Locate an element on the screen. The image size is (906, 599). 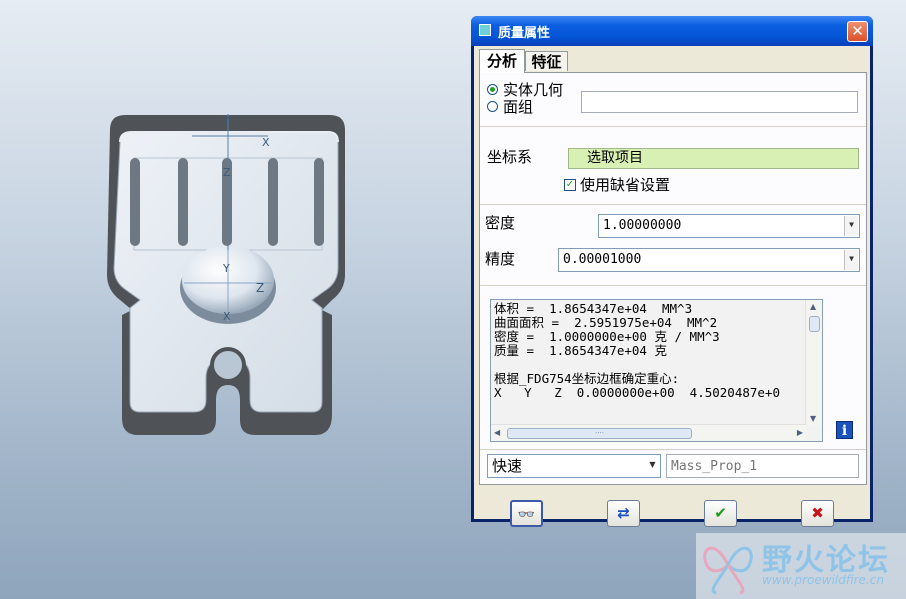
csys-section: 坐标系 选取项目 ✓ 使用缺省设置 is located at coordinates (673, 166).